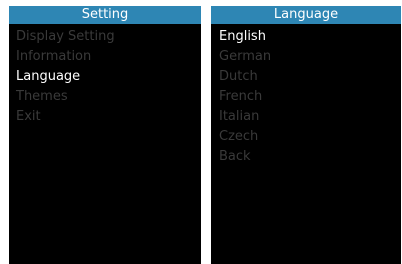 This screenshot has height=264, width=402. Describe the element at coordinates (105, 15) in the screenshot. I see `setting-menu-title: Setting` at that location.